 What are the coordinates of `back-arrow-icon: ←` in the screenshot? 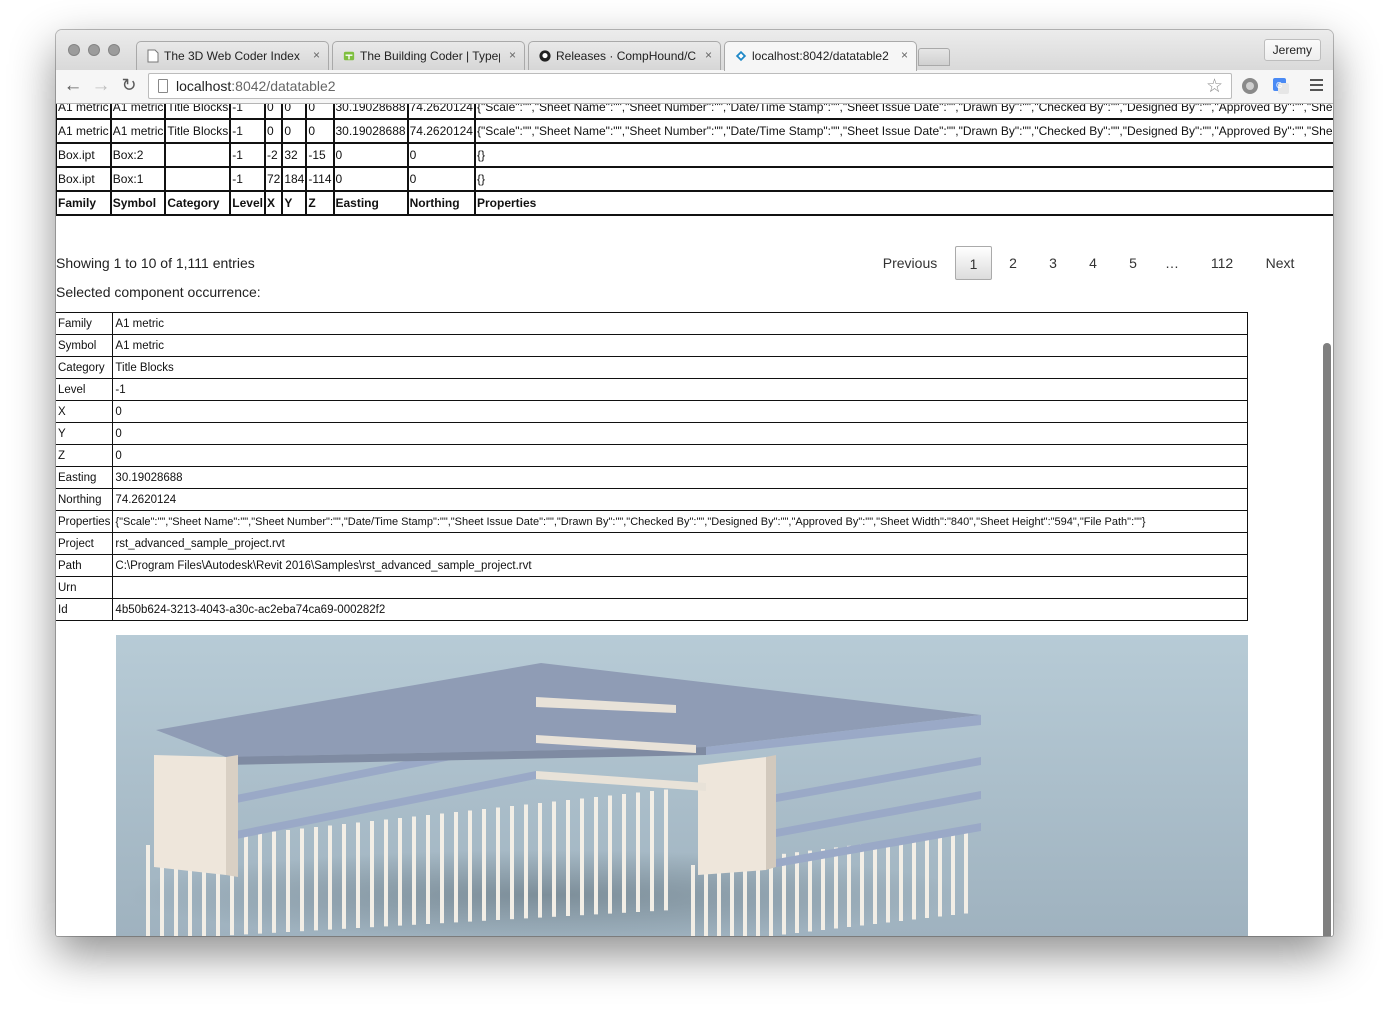 It's located at (73, 86).